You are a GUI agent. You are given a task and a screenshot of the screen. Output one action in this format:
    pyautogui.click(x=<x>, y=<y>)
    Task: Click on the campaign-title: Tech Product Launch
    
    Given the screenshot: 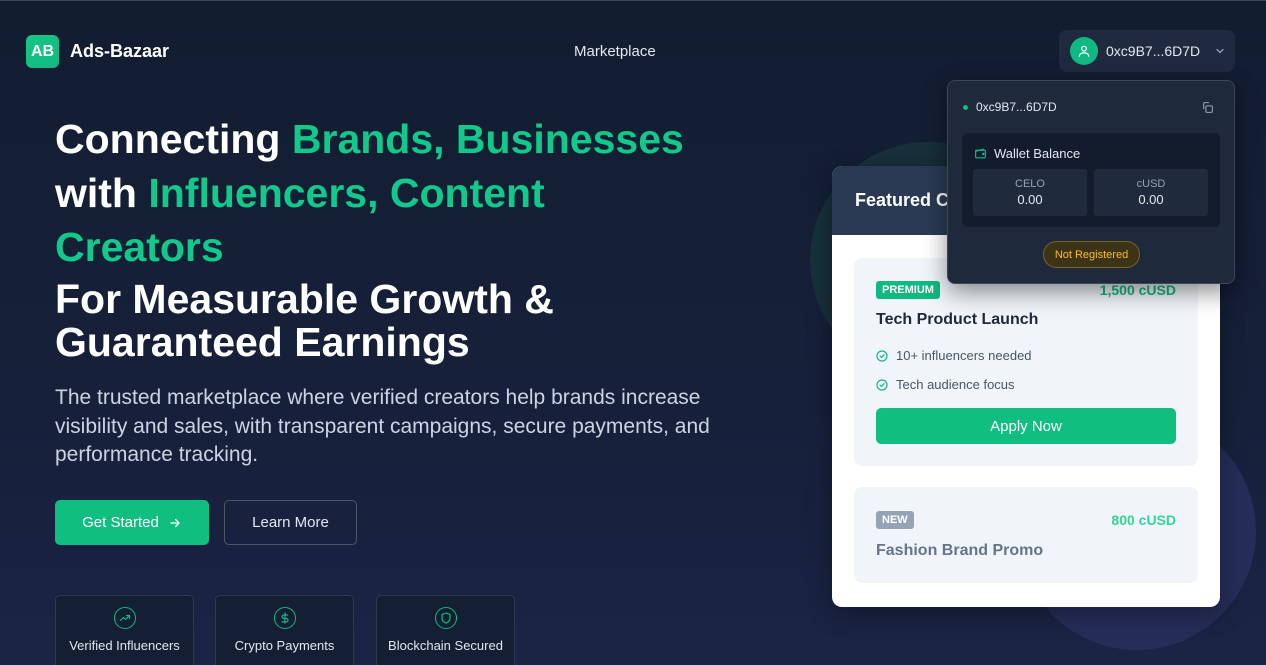 What is the action you would take?
    pyautogui.click(x=957, y=319)
    